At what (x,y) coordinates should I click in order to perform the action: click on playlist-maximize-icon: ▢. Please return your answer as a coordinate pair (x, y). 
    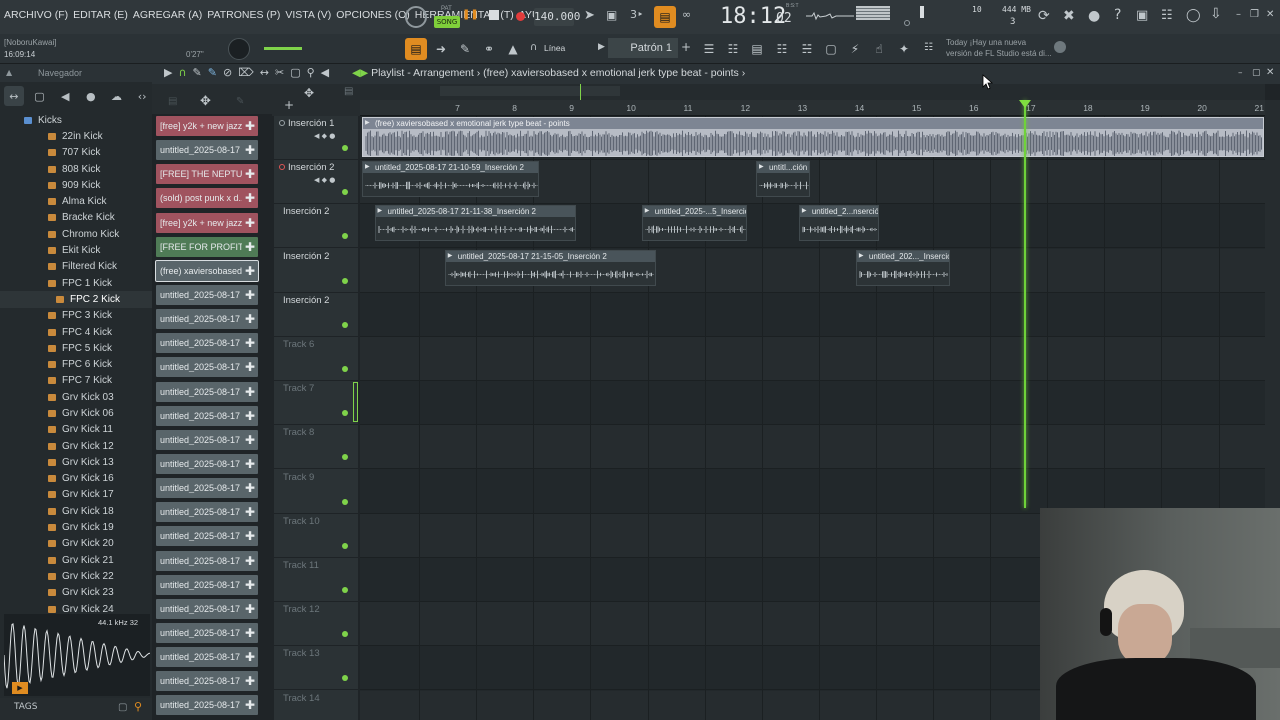
    Looking at the image, I should click on (1256, 73).